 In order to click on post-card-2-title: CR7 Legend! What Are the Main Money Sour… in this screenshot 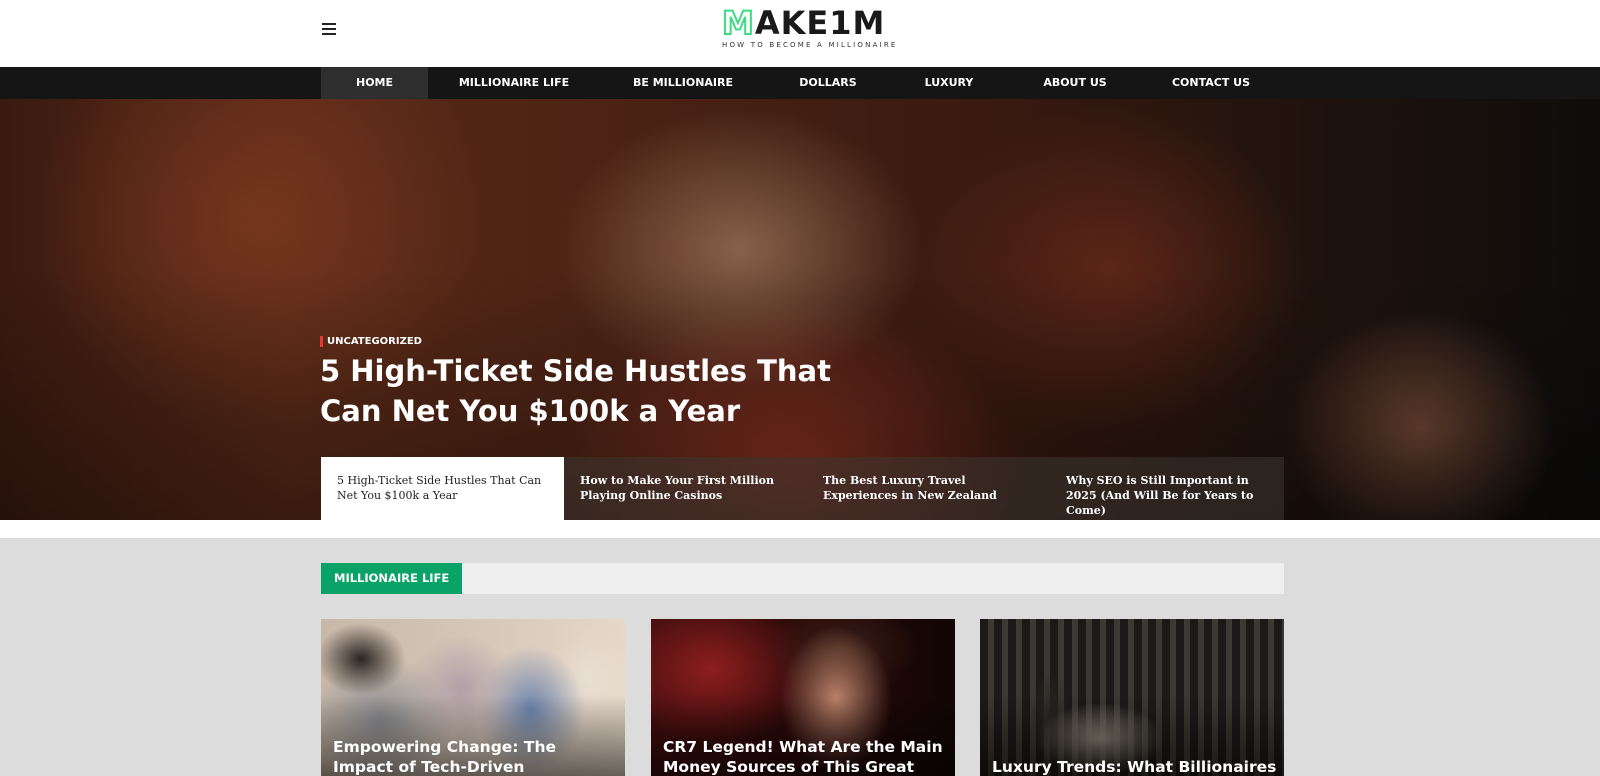, I will do `click(805, 756)`.